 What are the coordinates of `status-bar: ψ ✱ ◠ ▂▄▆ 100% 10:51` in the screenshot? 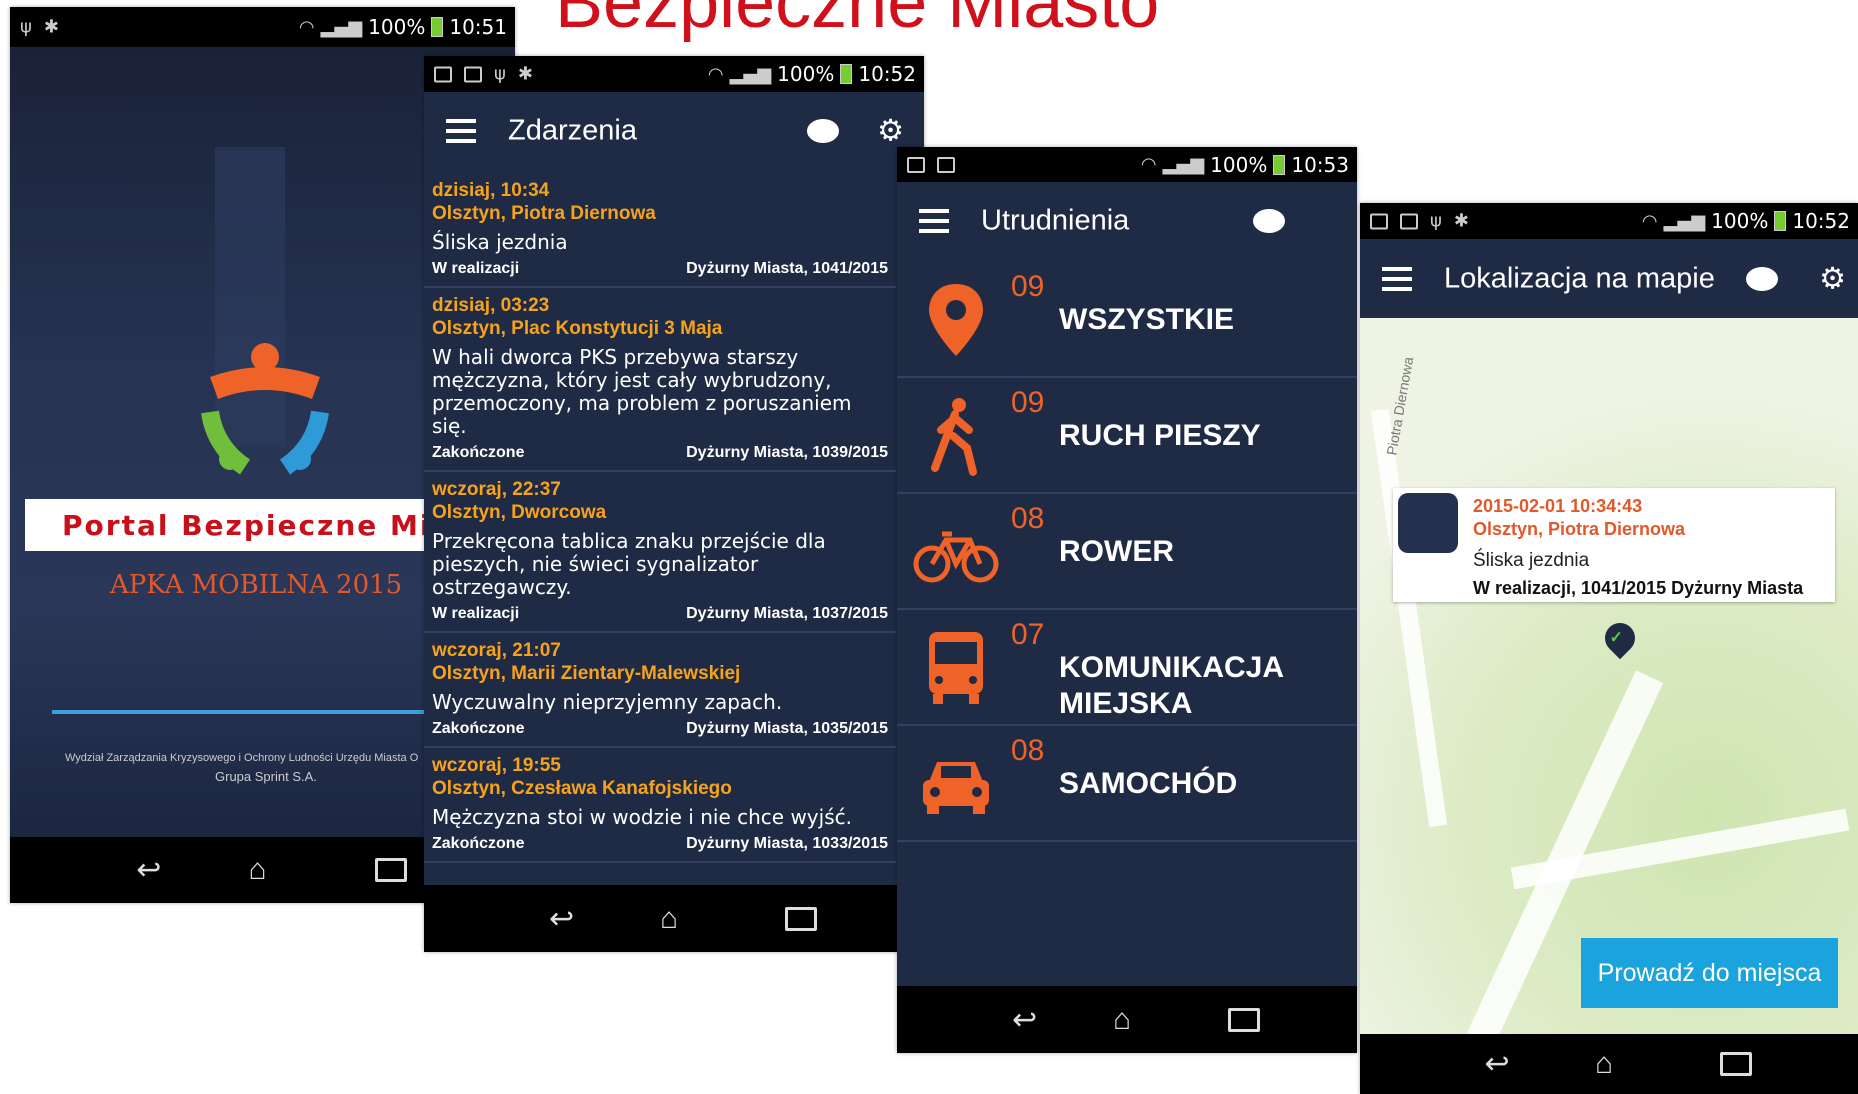 It's located at (262, 27).